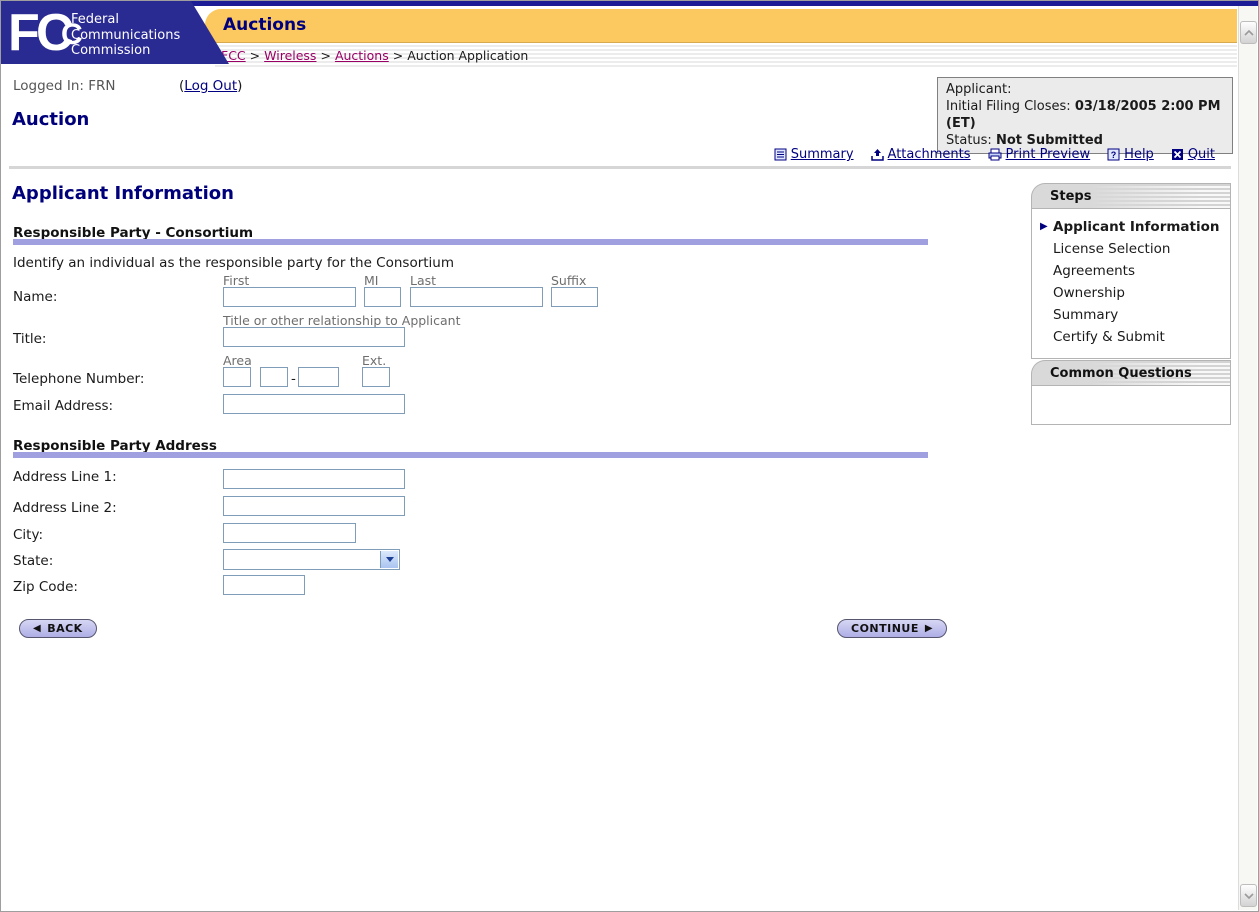 This screenshot has width=1259, height=912. Describe the element at coordinates (28, 535) in the screenshot. I see `city-label: City:` at that location.